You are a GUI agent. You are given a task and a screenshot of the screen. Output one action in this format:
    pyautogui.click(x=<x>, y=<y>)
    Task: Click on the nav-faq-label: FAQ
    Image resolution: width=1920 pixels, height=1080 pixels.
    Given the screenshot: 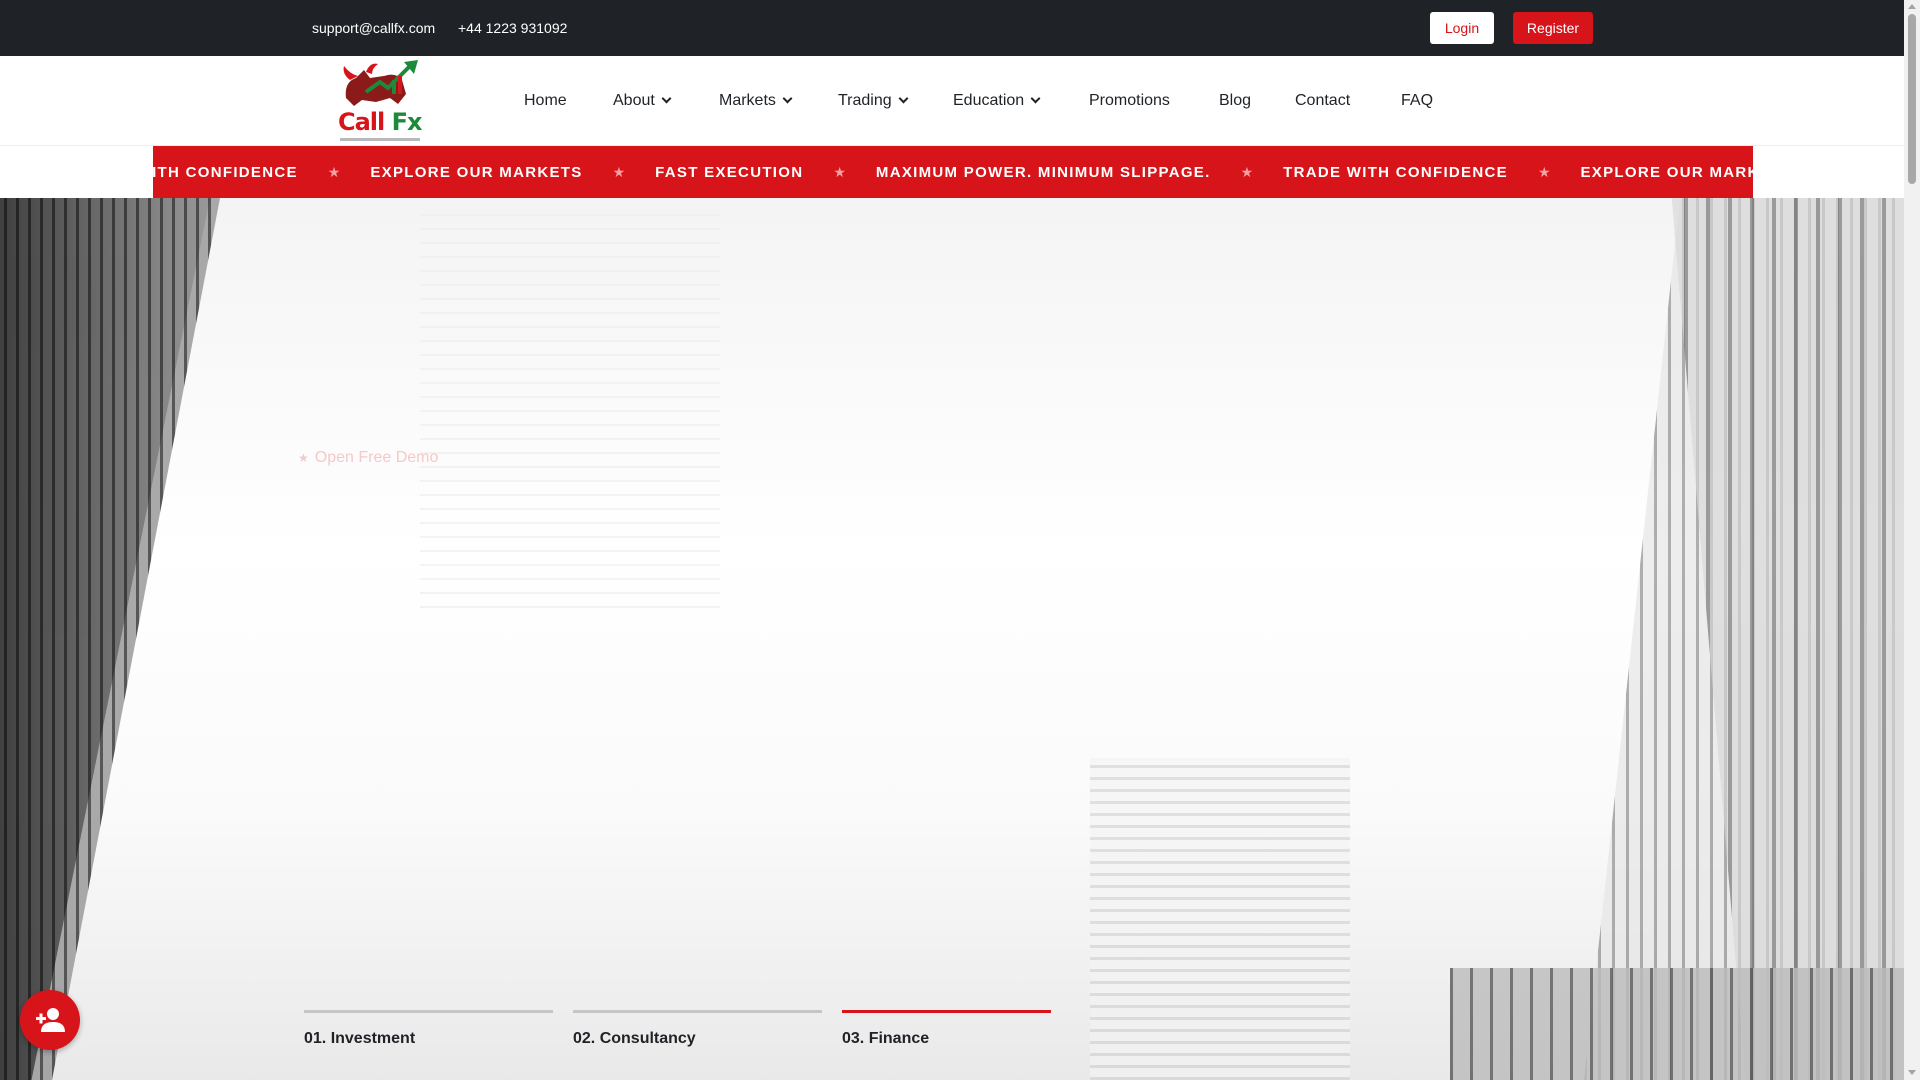 What is the action you would take?
    pyautogui.click(x=1417, y=100)
    